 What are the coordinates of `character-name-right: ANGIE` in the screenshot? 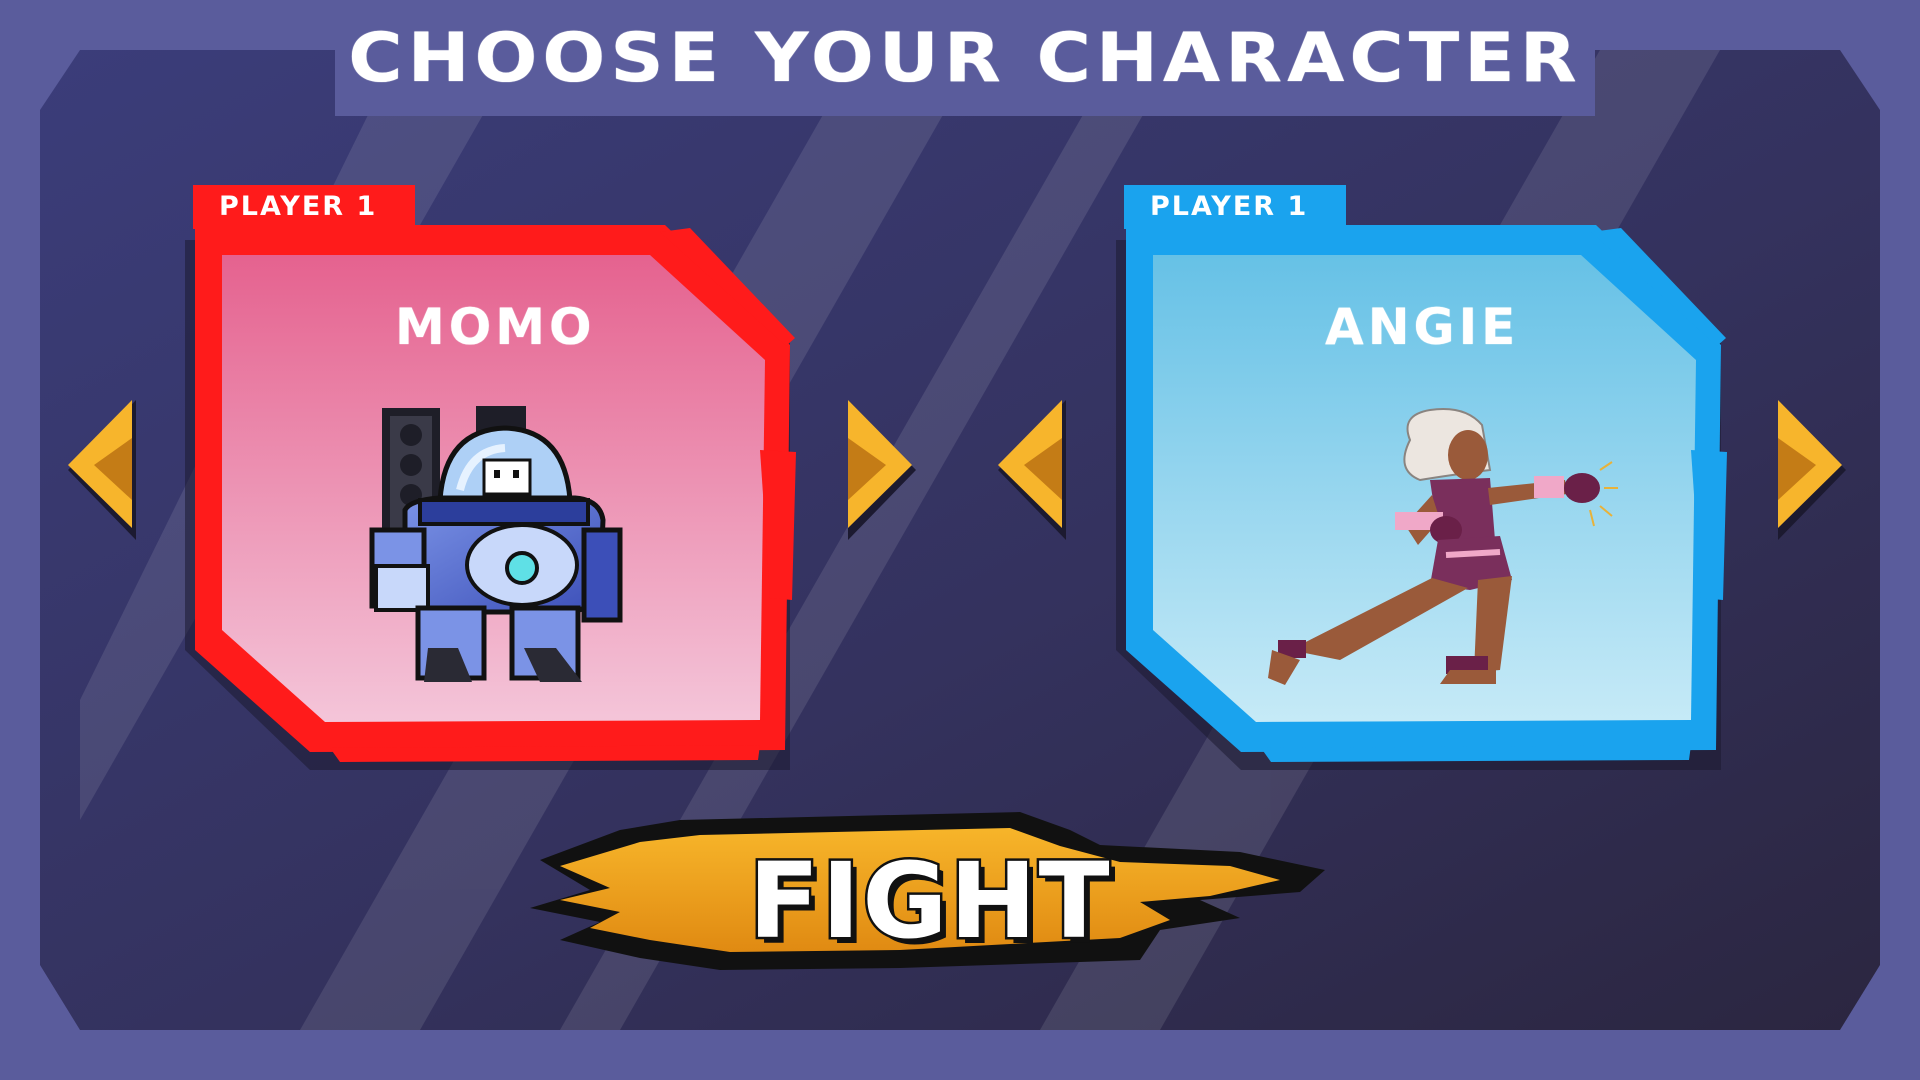 It's located at (1422, 327).